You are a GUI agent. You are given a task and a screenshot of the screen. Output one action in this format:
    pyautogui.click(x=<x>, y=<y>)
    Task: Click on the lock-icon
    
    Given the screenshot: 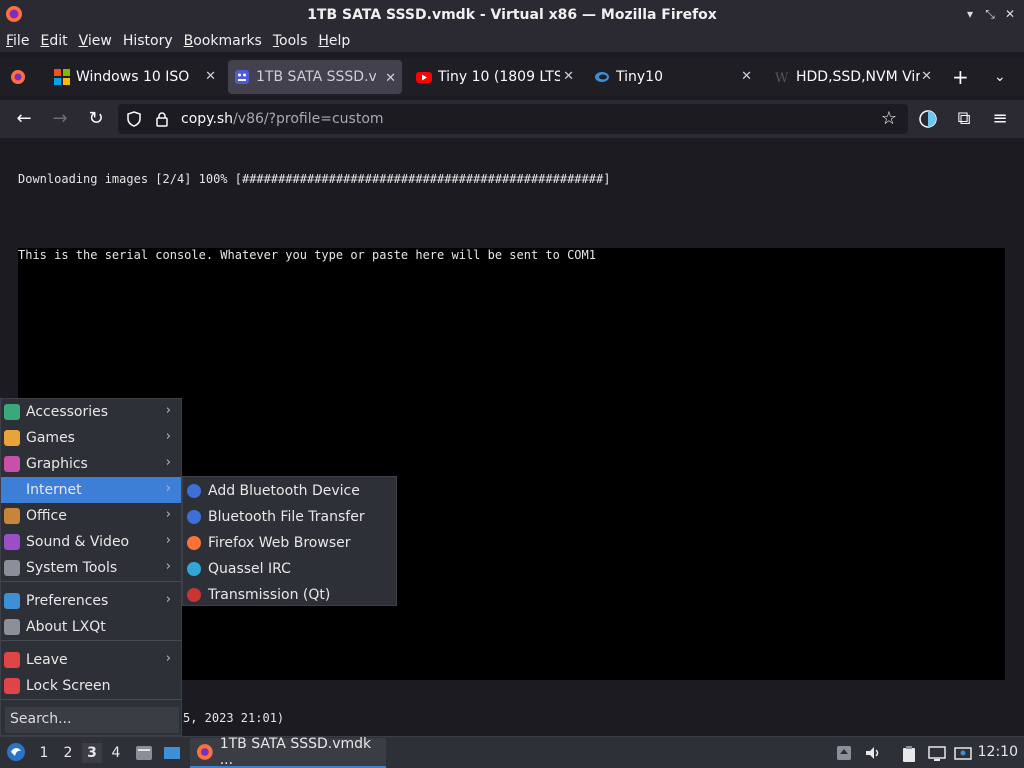 What is the action you would take?
    pyautogui.click(x=162, y=119)
    